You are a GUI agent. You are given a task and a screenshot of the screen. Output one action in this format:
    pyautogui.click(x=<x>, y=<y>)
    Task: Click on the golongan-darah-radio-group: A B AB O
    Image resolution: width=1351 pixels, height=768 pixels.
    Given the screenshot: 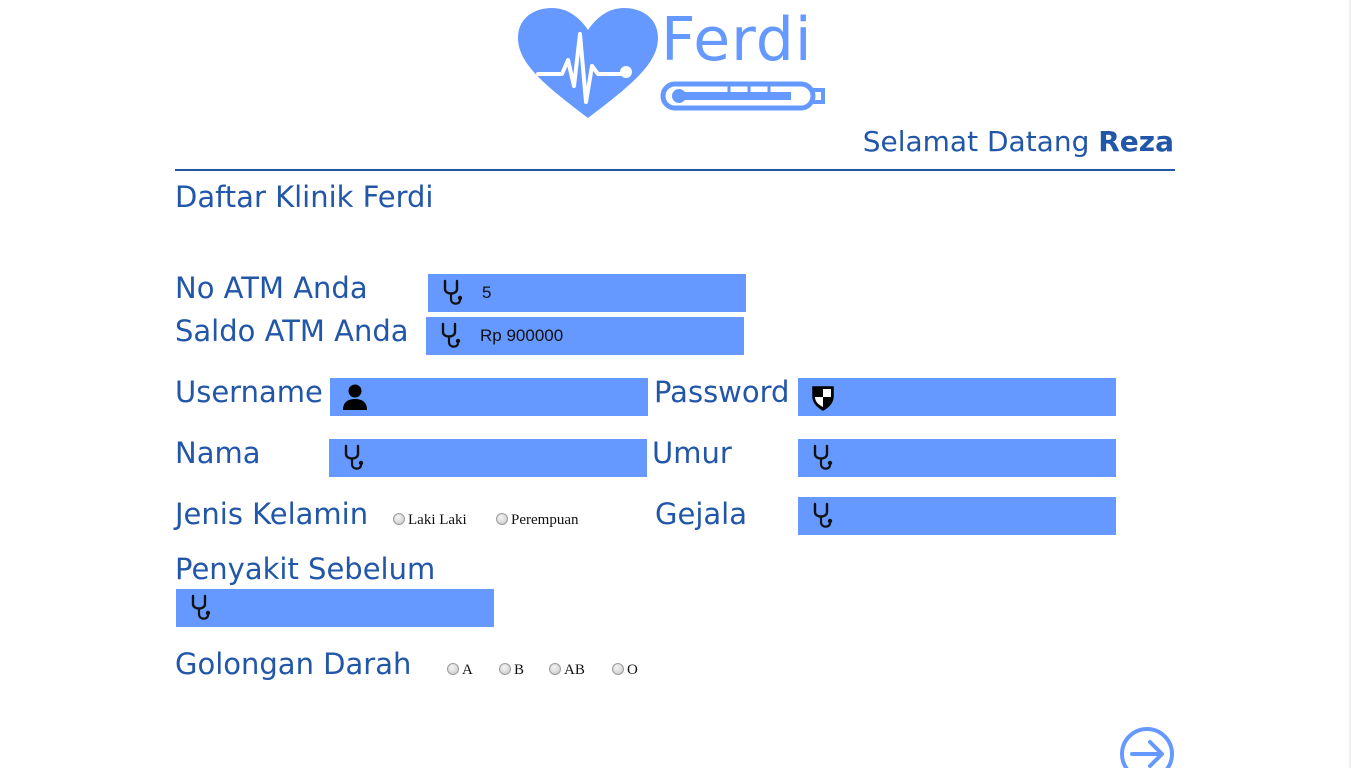 What is the action you would take?
    pyautogui.click(x=547, y=670)
    